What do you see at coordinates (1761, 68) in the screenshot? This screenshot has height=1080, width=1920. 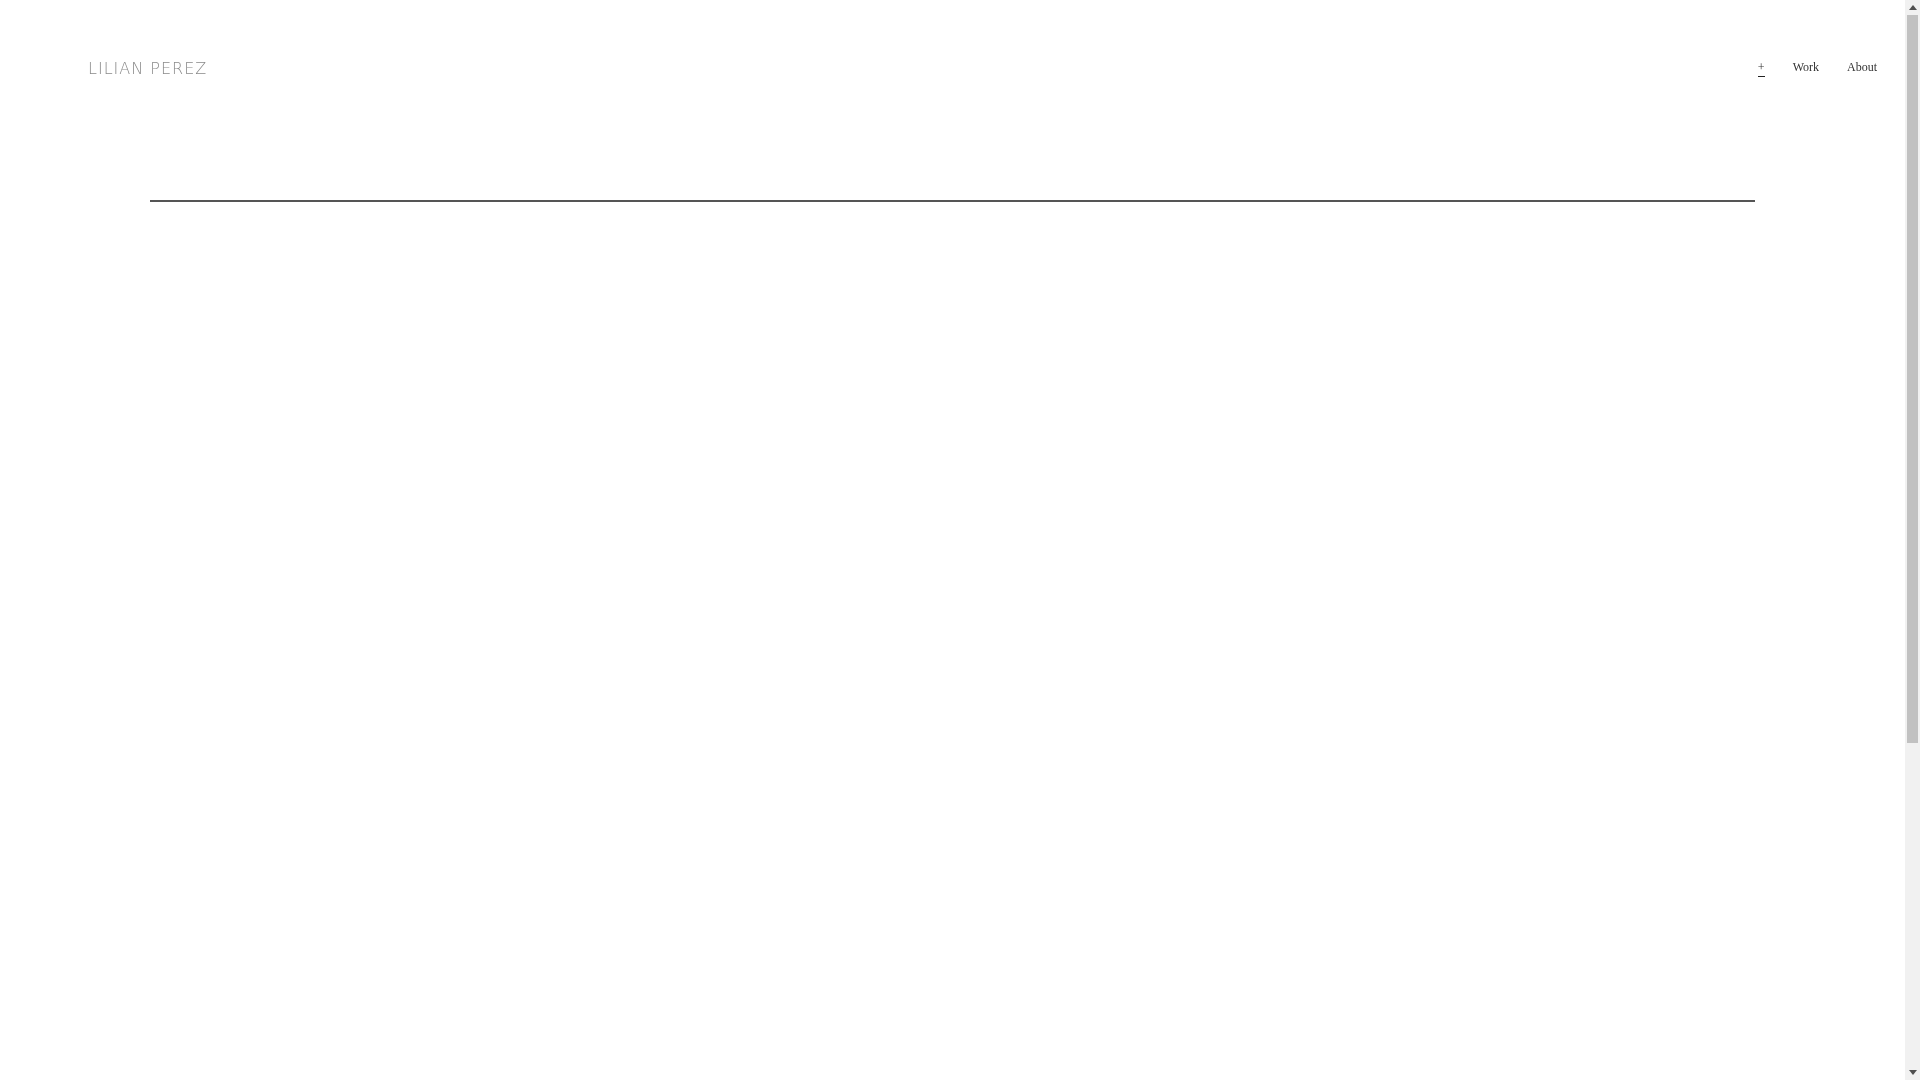 I see `nav-link: +` at bounding box center [1761, 68].